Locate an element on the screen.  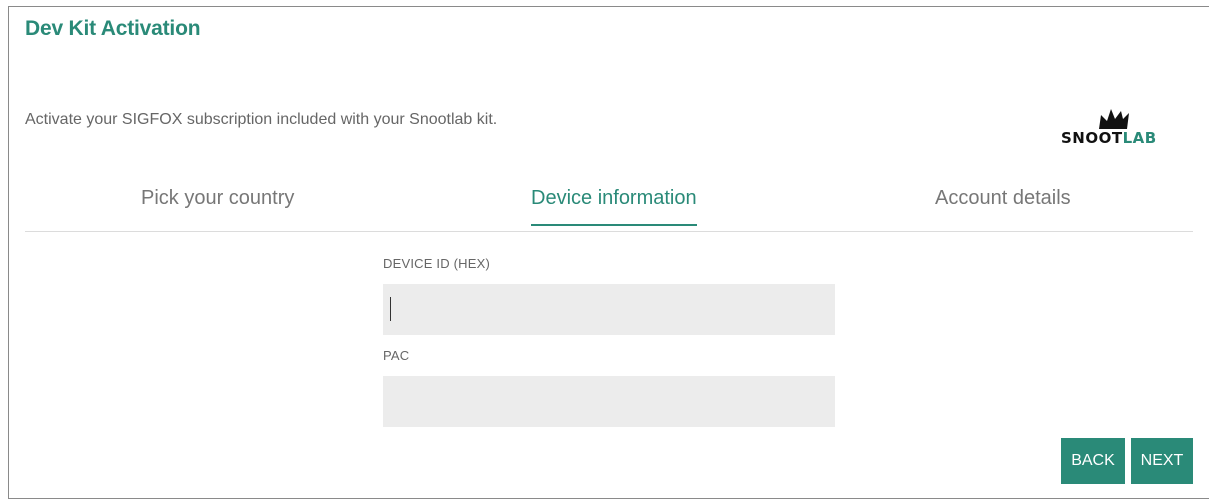
logo-text-lab: LAB is located at coordinates (1139, 138).